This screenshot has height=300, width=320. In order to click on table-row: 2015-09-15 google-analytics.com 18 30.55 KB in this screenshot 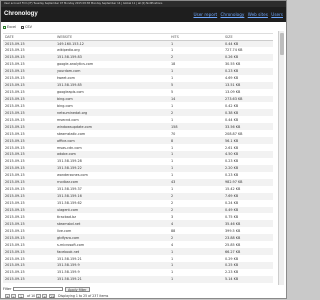, I will do `click(138, 64)`.